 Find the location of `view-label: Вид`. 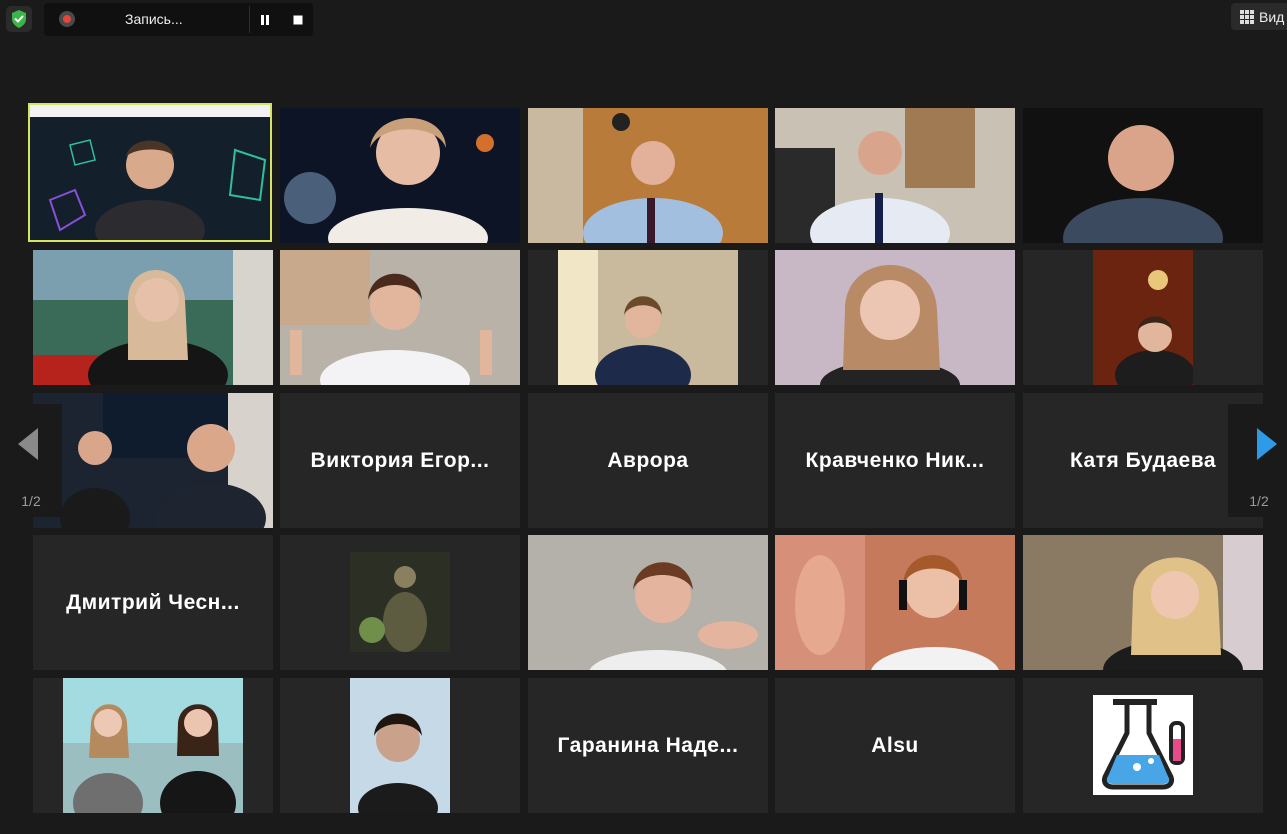

view-label: Вид is located at coordinates (1272, 16).